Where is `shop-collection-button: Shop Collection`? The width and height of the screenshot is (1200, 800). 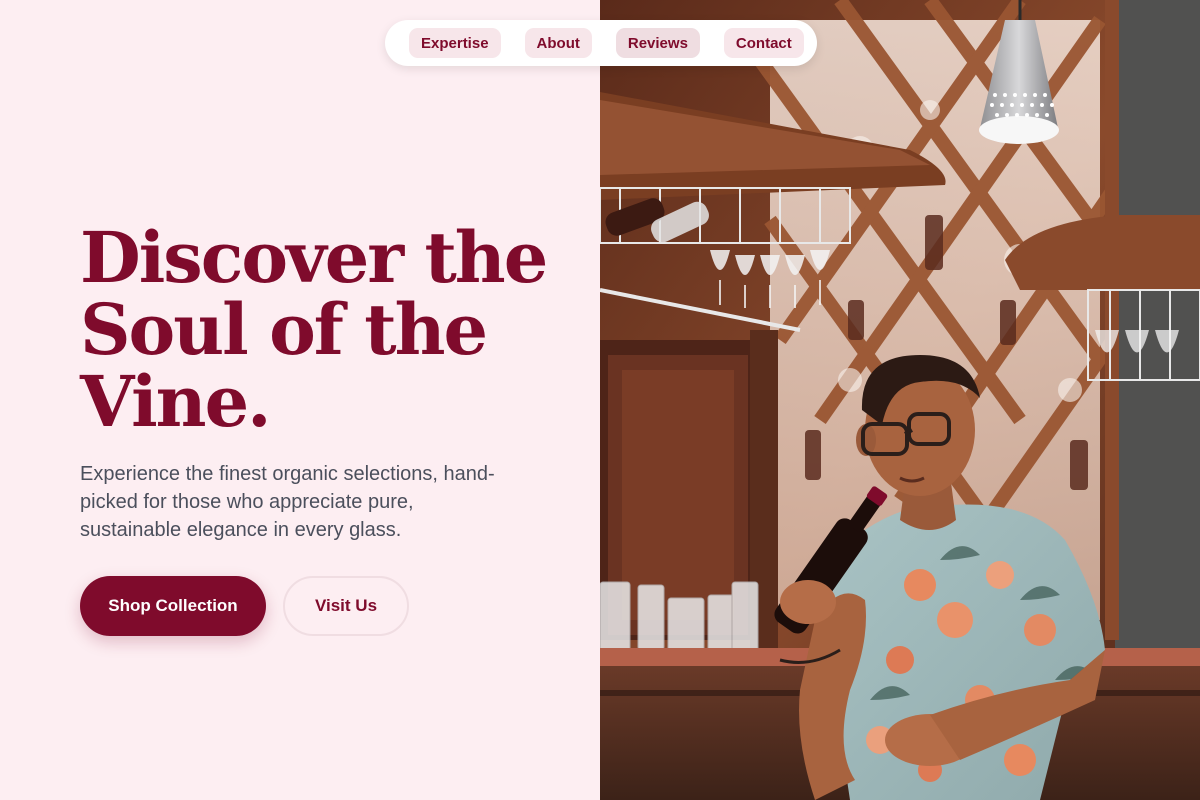
shop-collection-button: Shop Collection is located at coordinates (173, 606).